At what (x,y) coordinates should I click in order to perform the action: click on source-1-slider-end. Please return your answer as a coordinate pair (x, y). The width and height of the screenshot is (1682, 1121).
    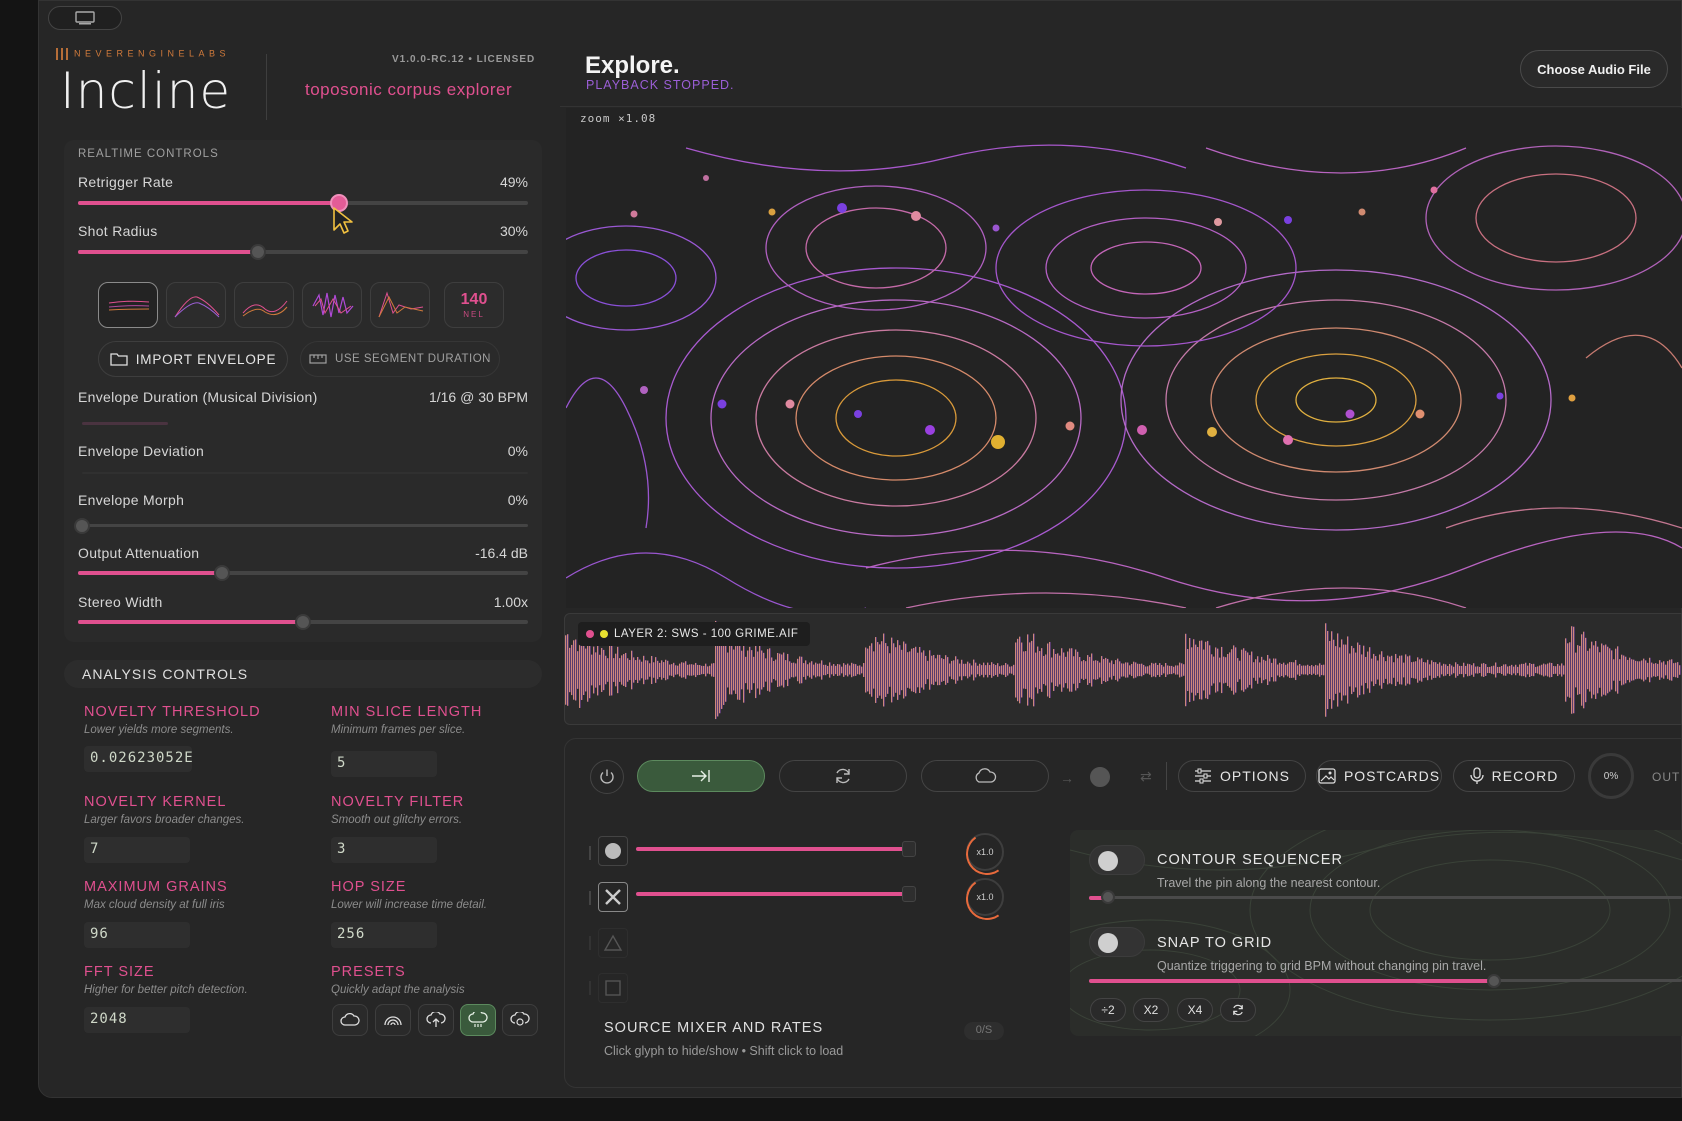
    Looking at the image, I should click on (909, 849).